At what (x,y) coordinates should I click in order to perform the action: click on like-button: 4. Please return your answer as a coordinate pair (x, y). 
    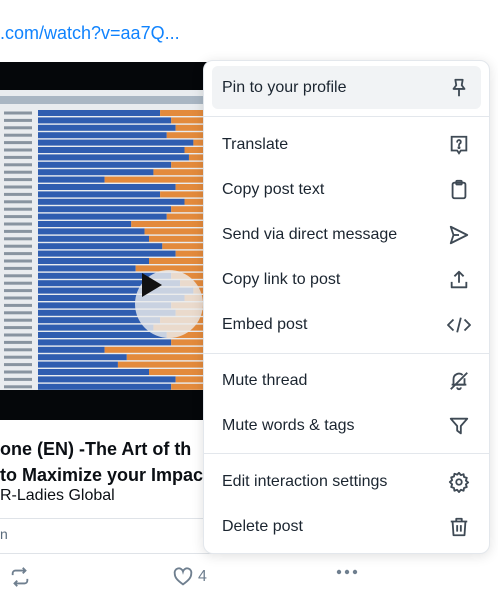
    Looking at the image, I should click on (189, 577).